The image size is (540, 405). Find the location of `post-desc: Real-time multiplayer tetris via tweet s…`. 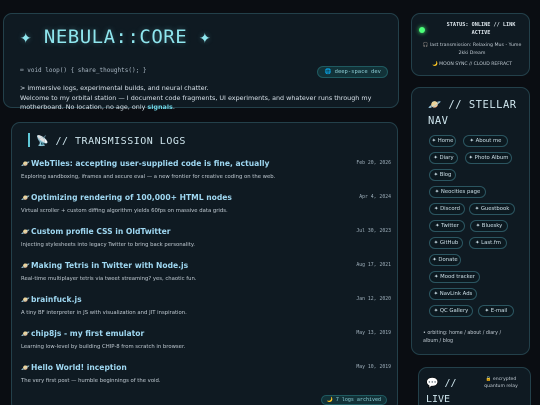

post-desc: Real-time multiplayer tetris via tweet s… is located at coordinates (109, 279).